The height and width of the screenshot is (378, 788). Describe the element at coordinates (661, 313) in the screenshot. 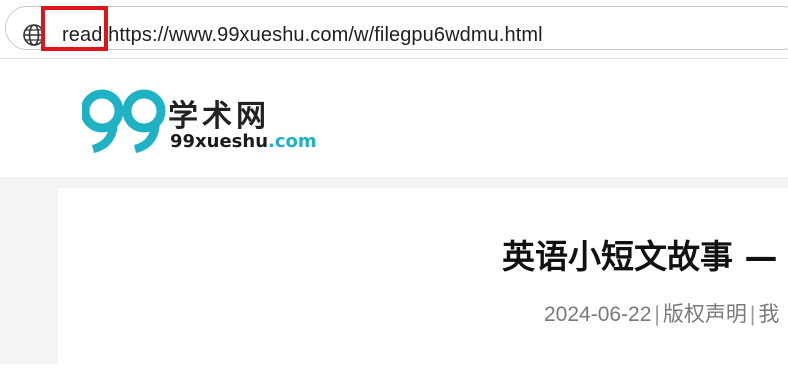

I see `article-meta: 2024-06-22 | 版权声明 | 我` at that location.